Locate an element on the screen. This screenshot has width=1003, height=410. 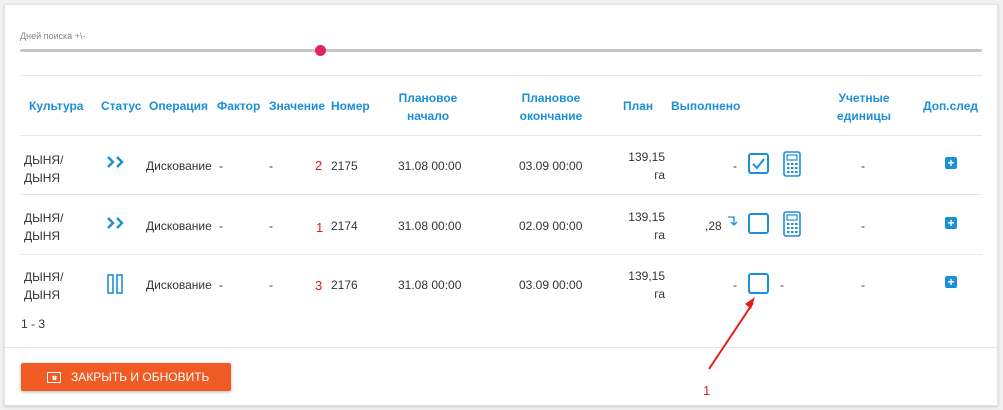
col-culture: Культура is located at coordinates (56, 106).